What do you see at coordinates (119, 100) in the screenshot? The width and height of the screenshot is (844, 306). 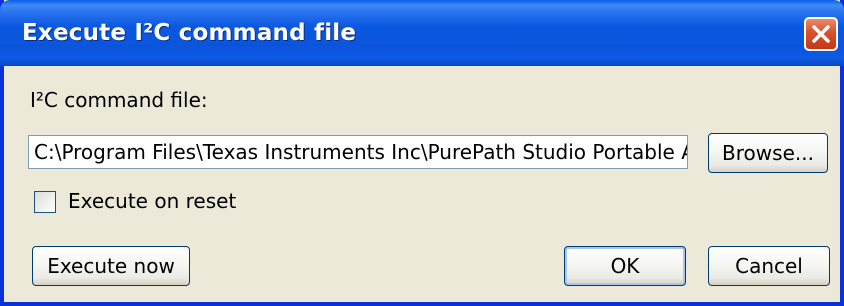 I see `command-file-label: I²C command file:` at bounding box center [119, 100].